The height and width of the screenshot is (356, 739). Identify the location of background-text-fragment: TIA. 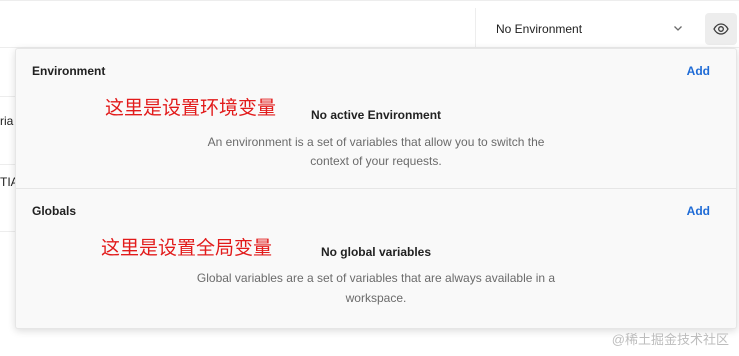
(8, 182).